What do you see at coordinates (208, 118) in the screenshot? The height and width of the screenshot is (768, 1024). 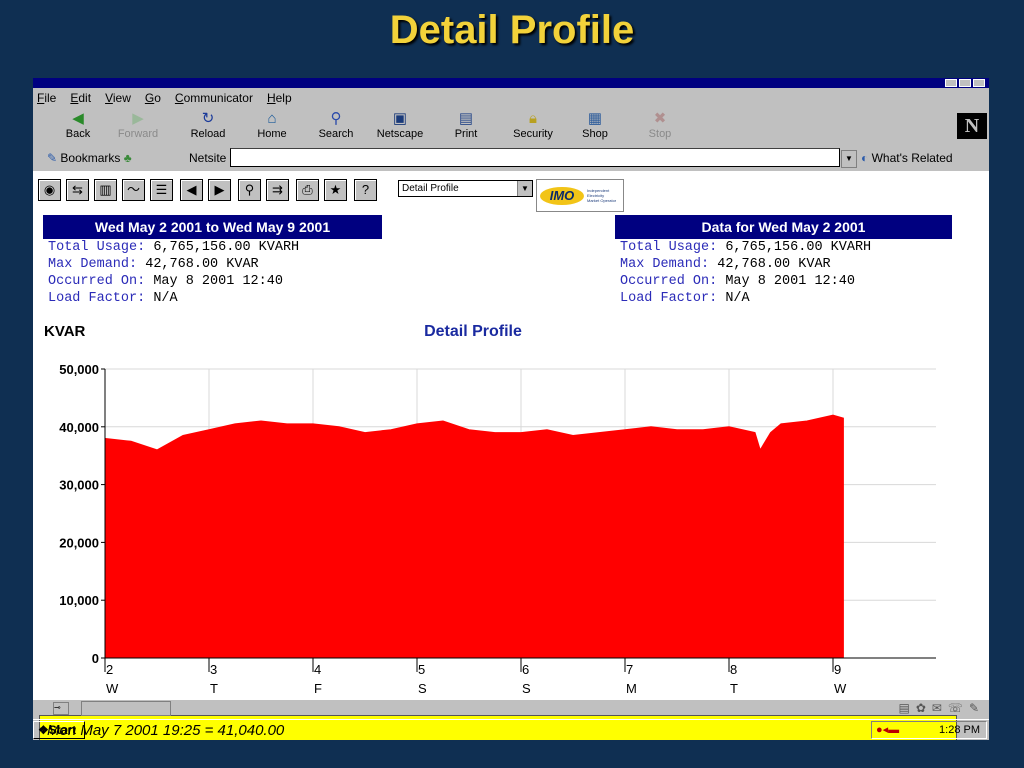 I see `reload-icon: ↻` at bounding box center [208, 118].